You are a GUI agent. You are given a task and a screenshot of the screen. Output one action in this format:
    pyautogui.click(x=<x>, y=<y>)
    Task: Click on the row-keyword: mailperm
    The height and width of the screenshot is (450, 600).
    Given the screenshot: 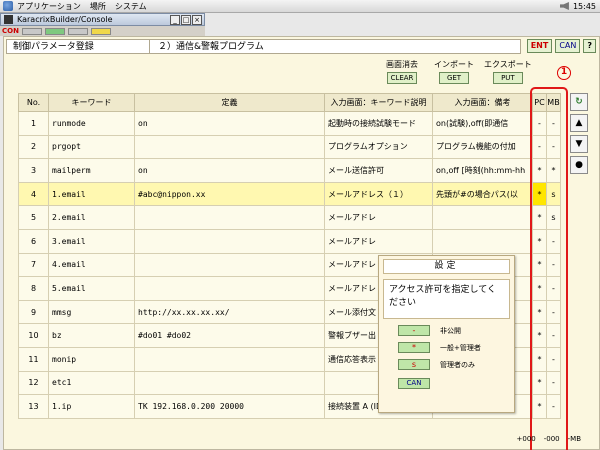 What is the action you would take?
    pyautogui.click(x=91, y=170)
    